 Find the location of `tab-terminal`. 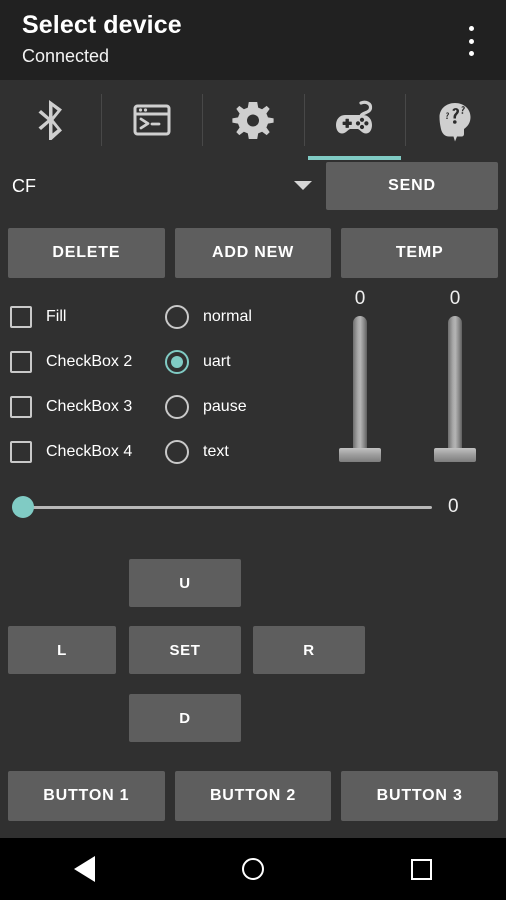

tab-terminal is located at coordinates (151, 120).